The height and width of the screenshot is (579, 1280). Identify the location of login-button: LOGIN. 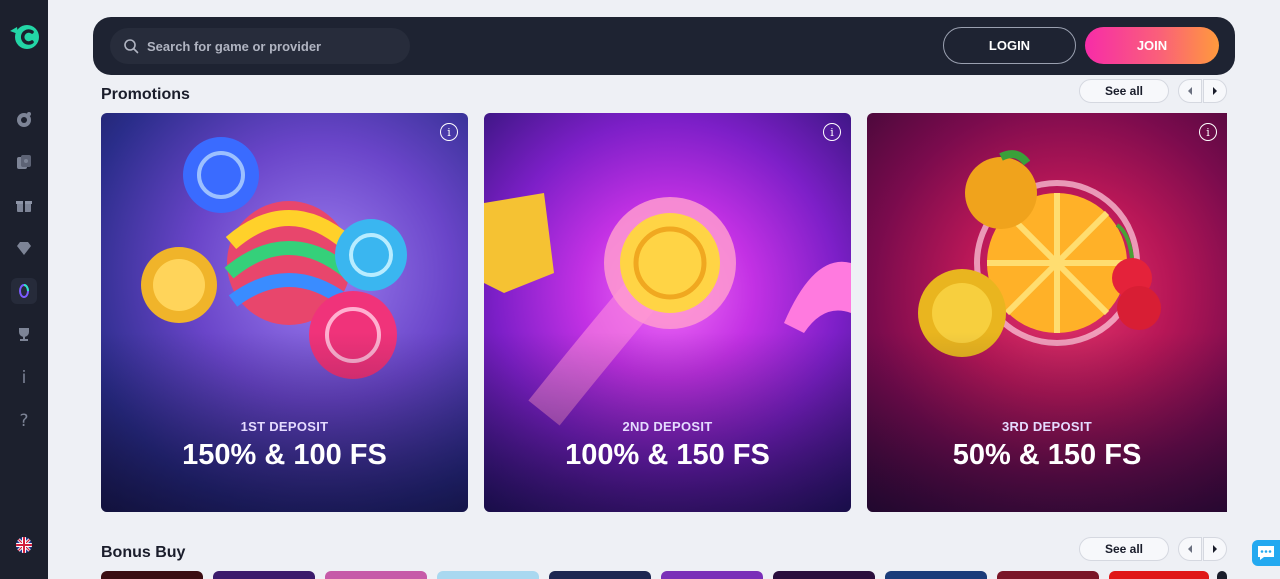
(1009, 45).